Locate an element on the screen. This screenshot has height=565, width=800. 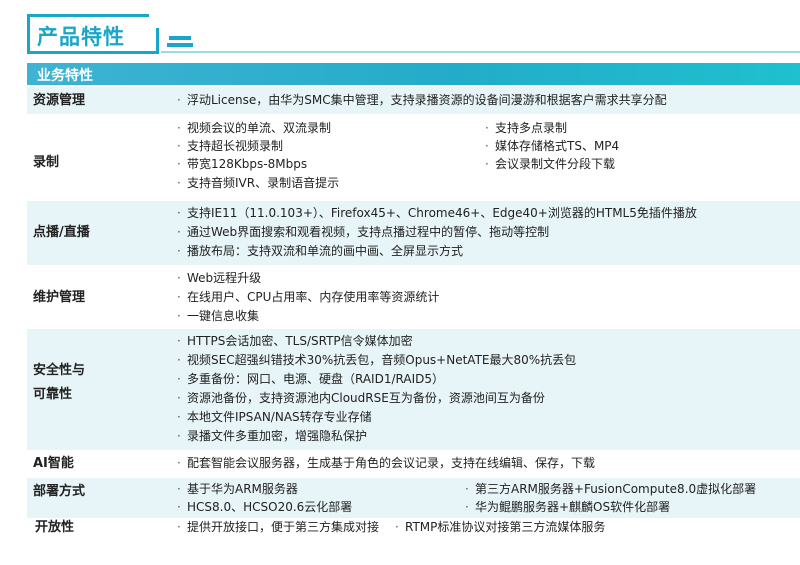
list-item: · 基于华为ARM服务器 is located at coordinates (237, 489).